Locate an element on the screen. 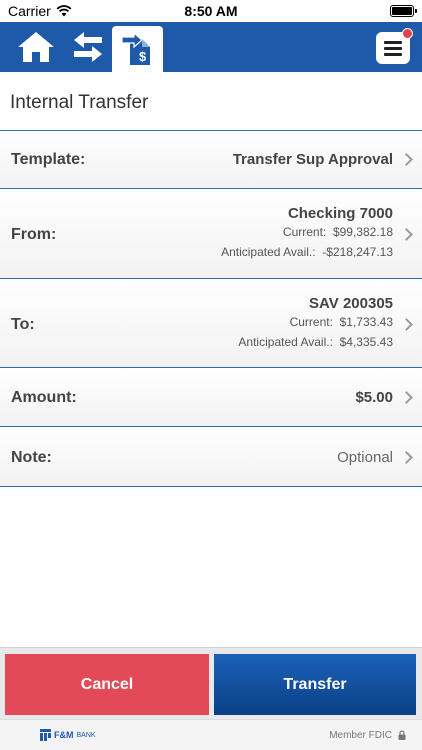 Image resolution: width=422 pixels, height=750 pixels. internal-transfer-tab: $ is located at coordinates (137, 49).